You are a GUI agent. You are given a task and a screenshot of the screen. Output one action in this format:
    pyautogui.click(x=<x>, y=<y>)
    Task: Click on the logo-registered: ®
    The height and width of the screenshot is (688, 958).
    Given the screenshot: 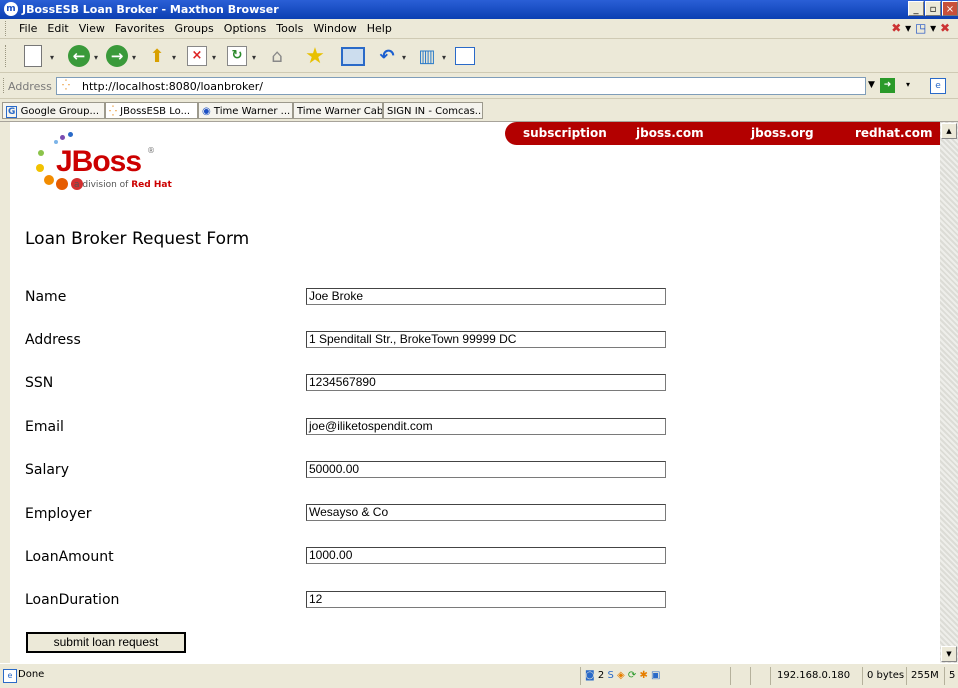 What is the action you would take?
    pyautogui.click(x=151, y=150)
    